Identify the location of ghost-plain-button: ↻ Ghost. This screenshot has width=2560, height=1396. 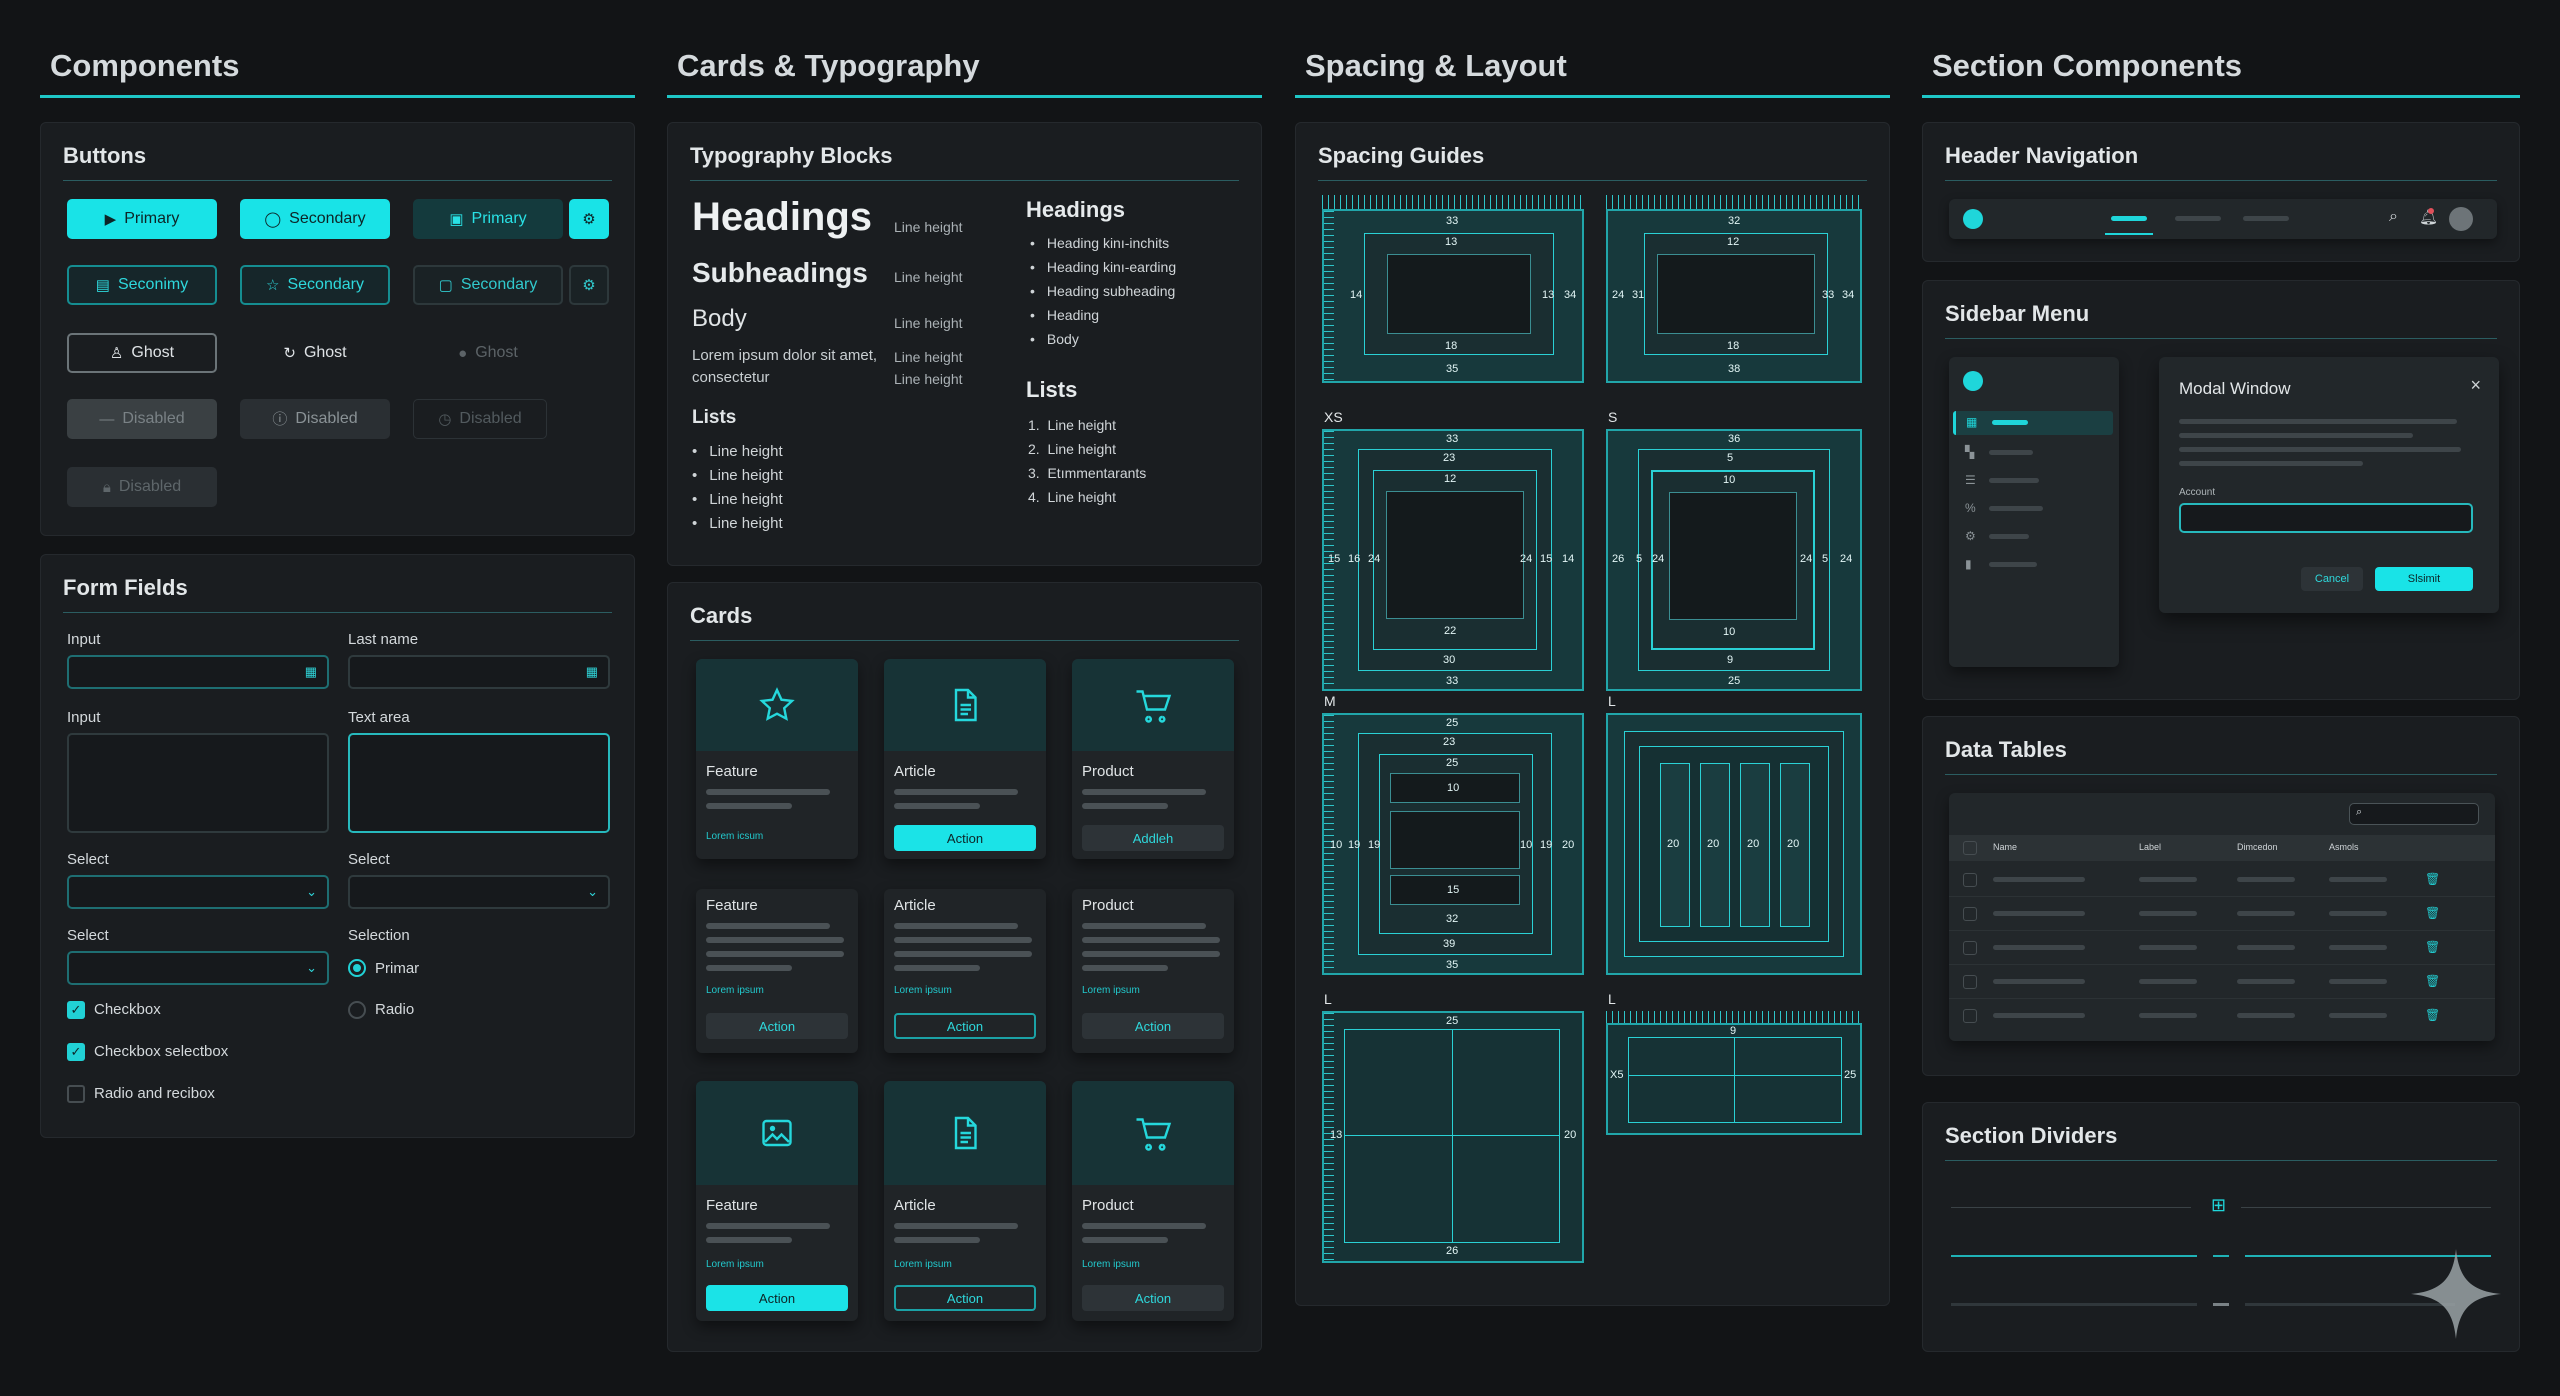
(315, 353).